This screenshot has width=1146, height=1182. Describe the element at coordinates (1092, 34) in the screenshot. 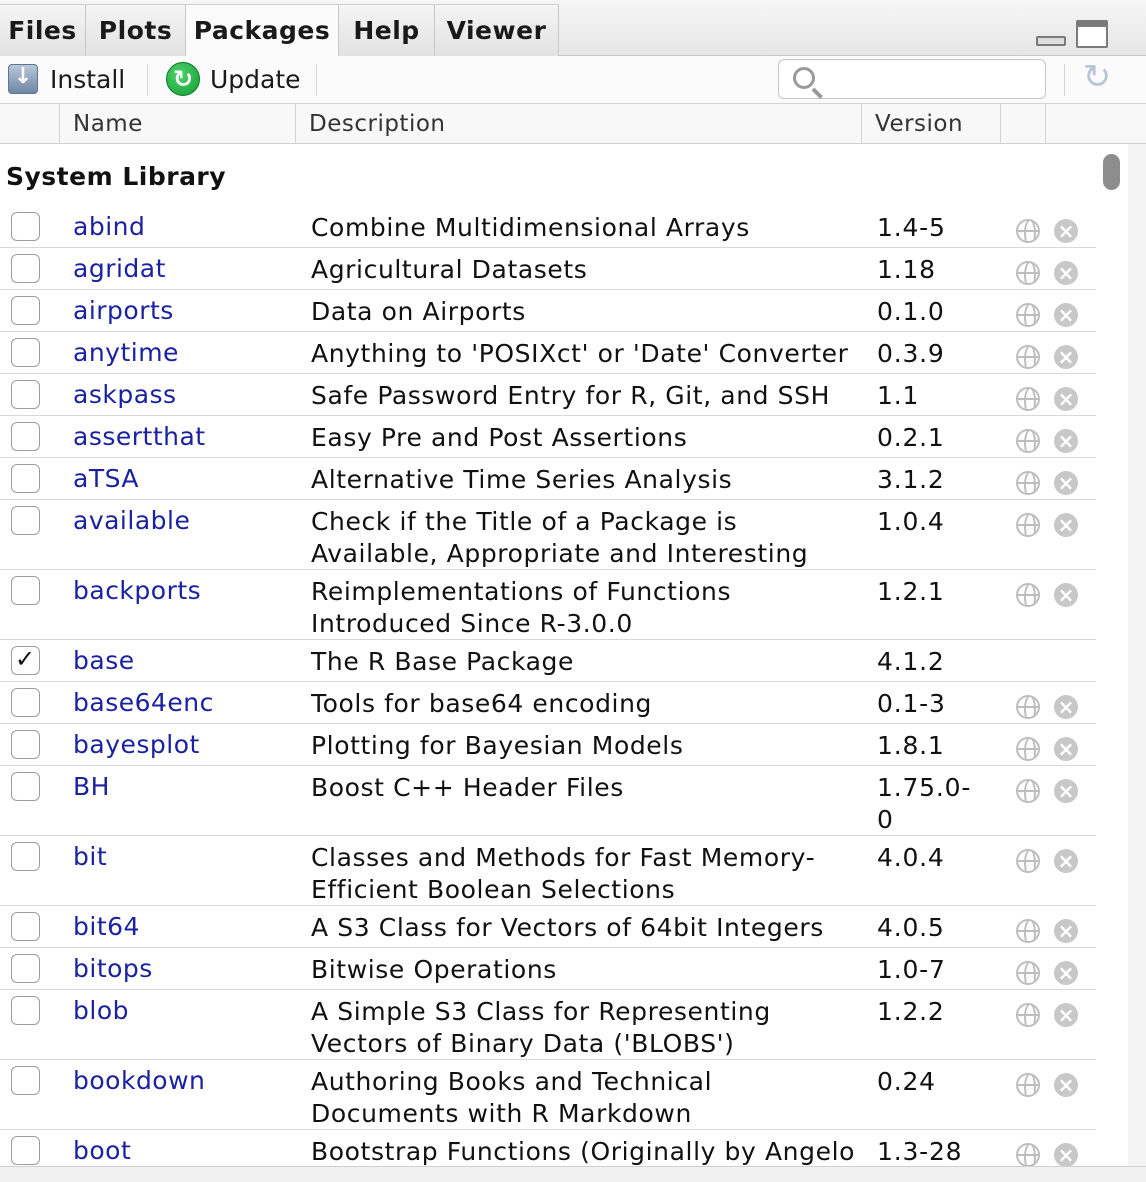

I see `maximize-pane-icon` at that location.